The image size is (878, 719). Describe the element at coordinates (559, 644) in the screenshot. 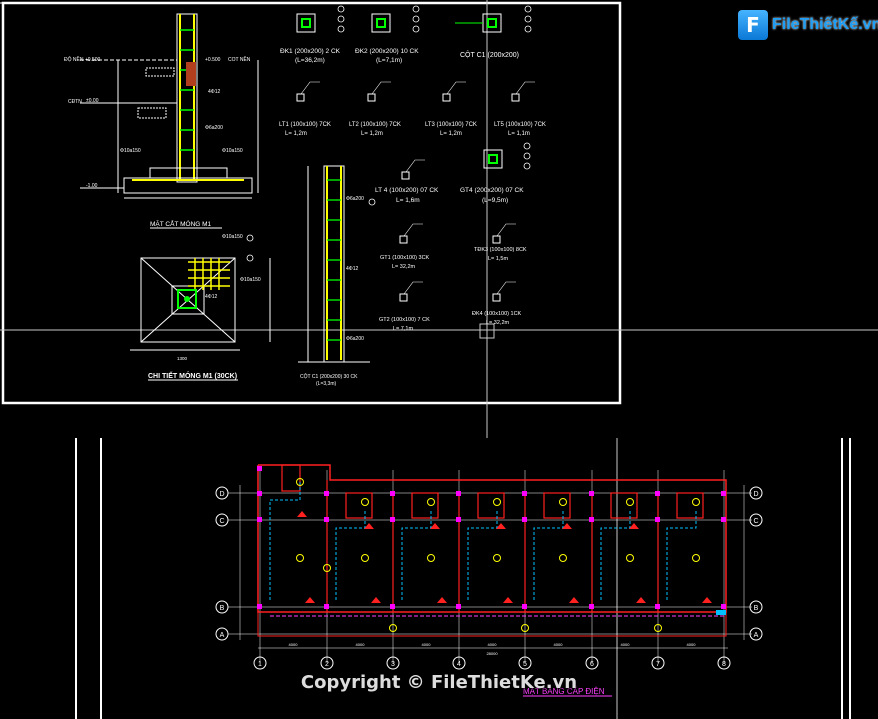

I see `dim-bay-5: 4000` at that location.